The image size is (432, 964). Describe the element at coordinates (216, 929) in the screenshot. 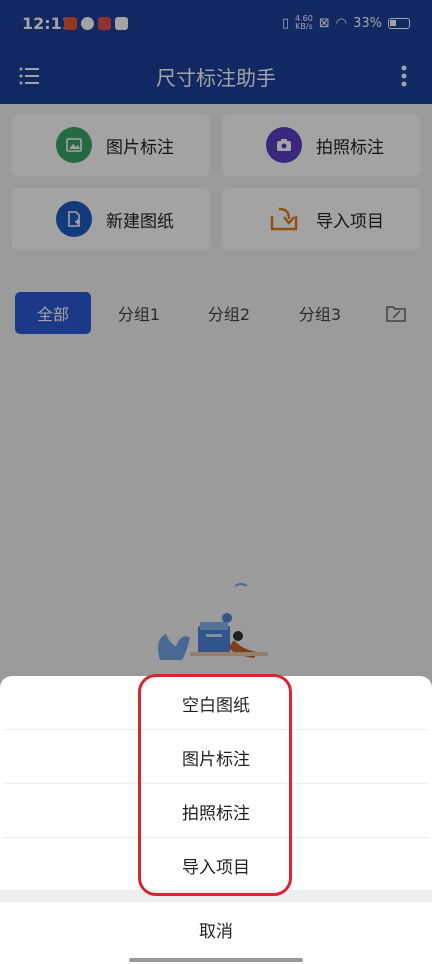

I see `cancel-button: 取消` at that location.